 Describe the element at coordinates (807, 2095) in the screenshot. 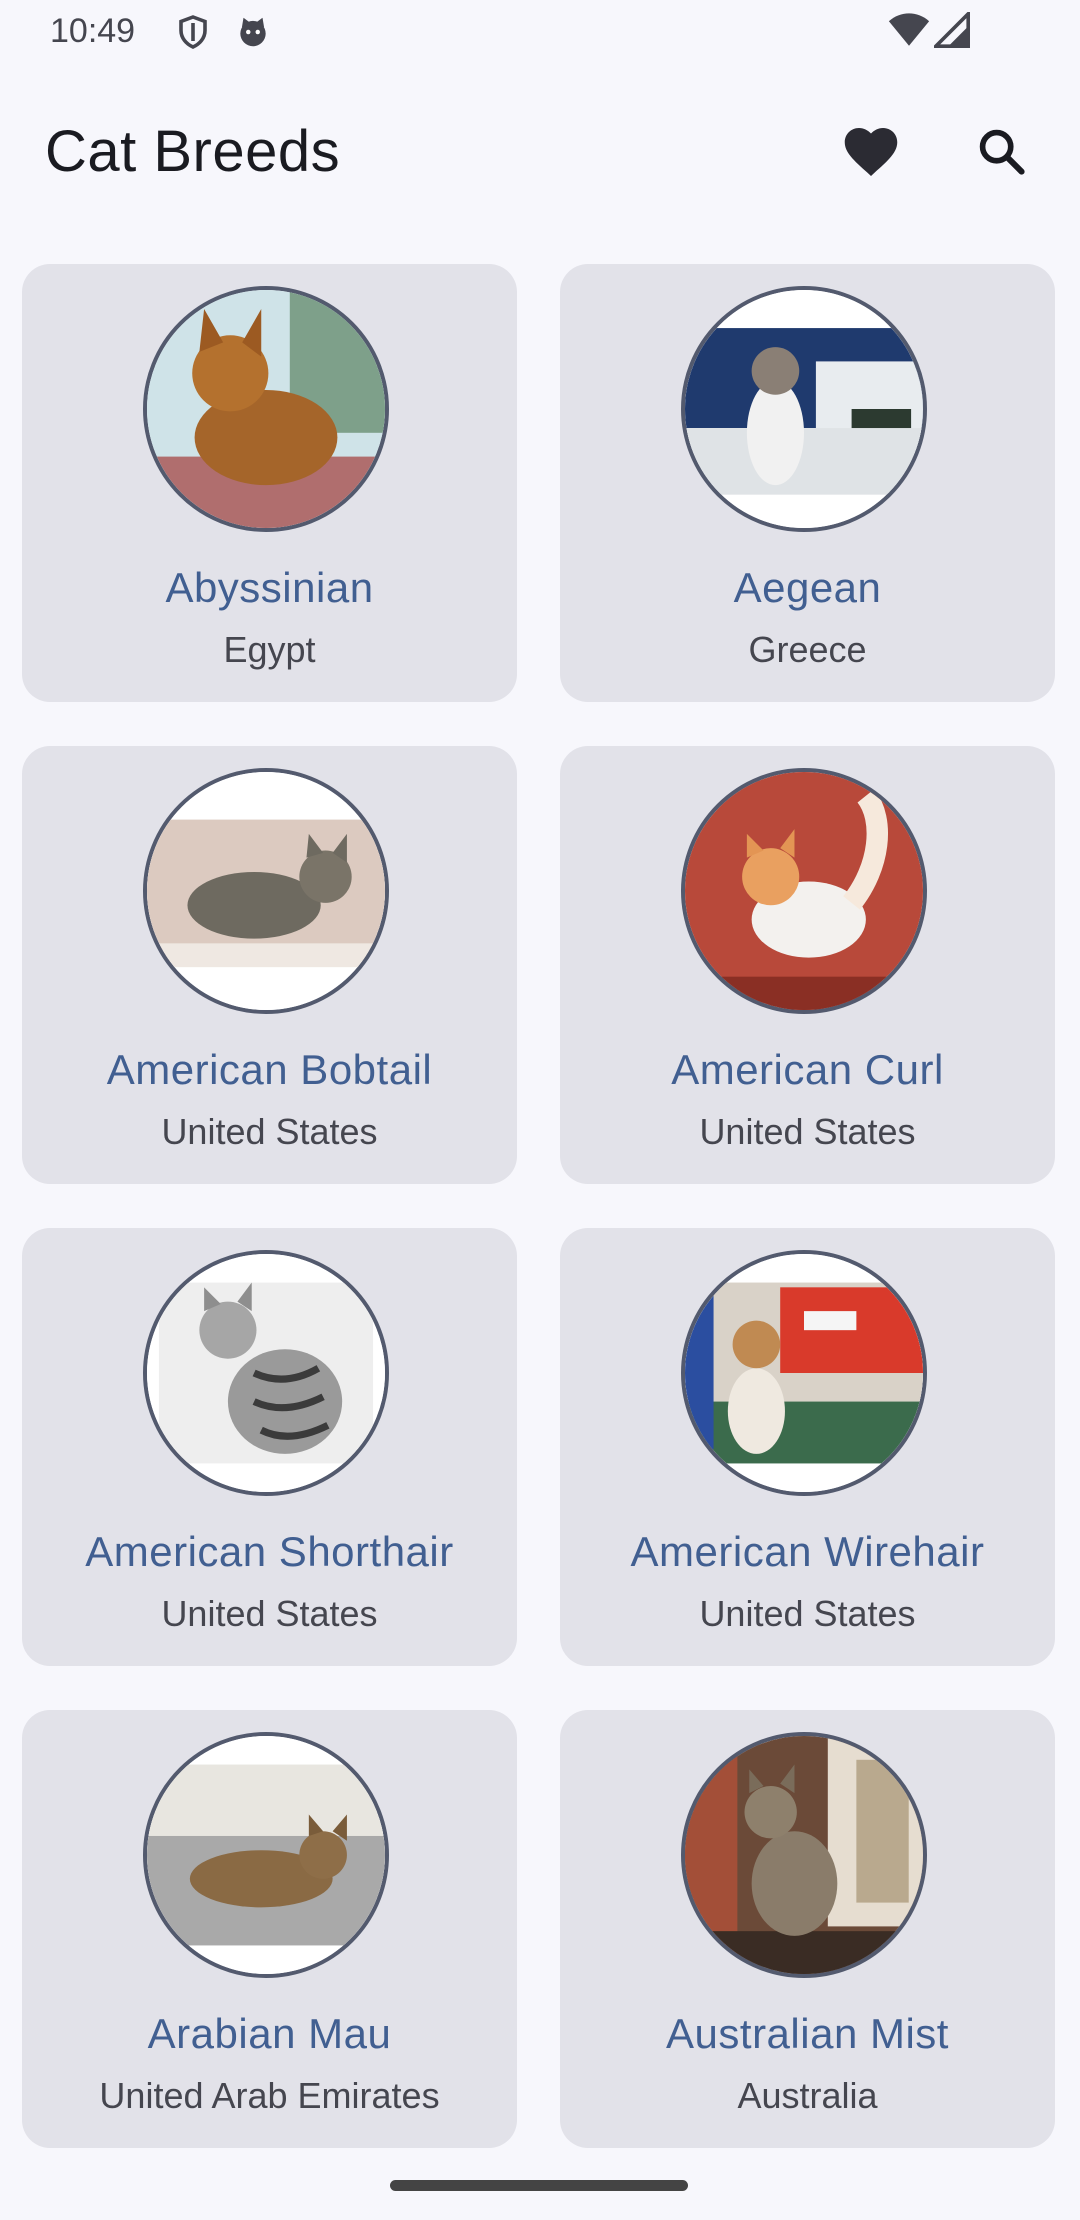

I see `breed-origin: Australia` at that location.